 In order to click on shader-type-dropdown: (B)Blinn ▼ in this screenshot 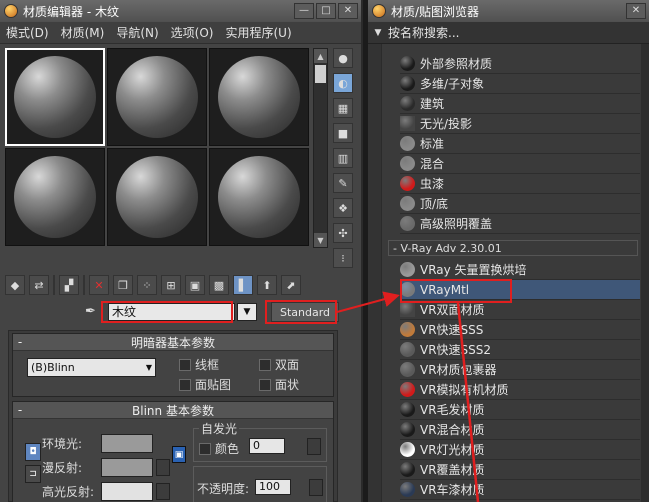, I will do `click(91, 367)`.